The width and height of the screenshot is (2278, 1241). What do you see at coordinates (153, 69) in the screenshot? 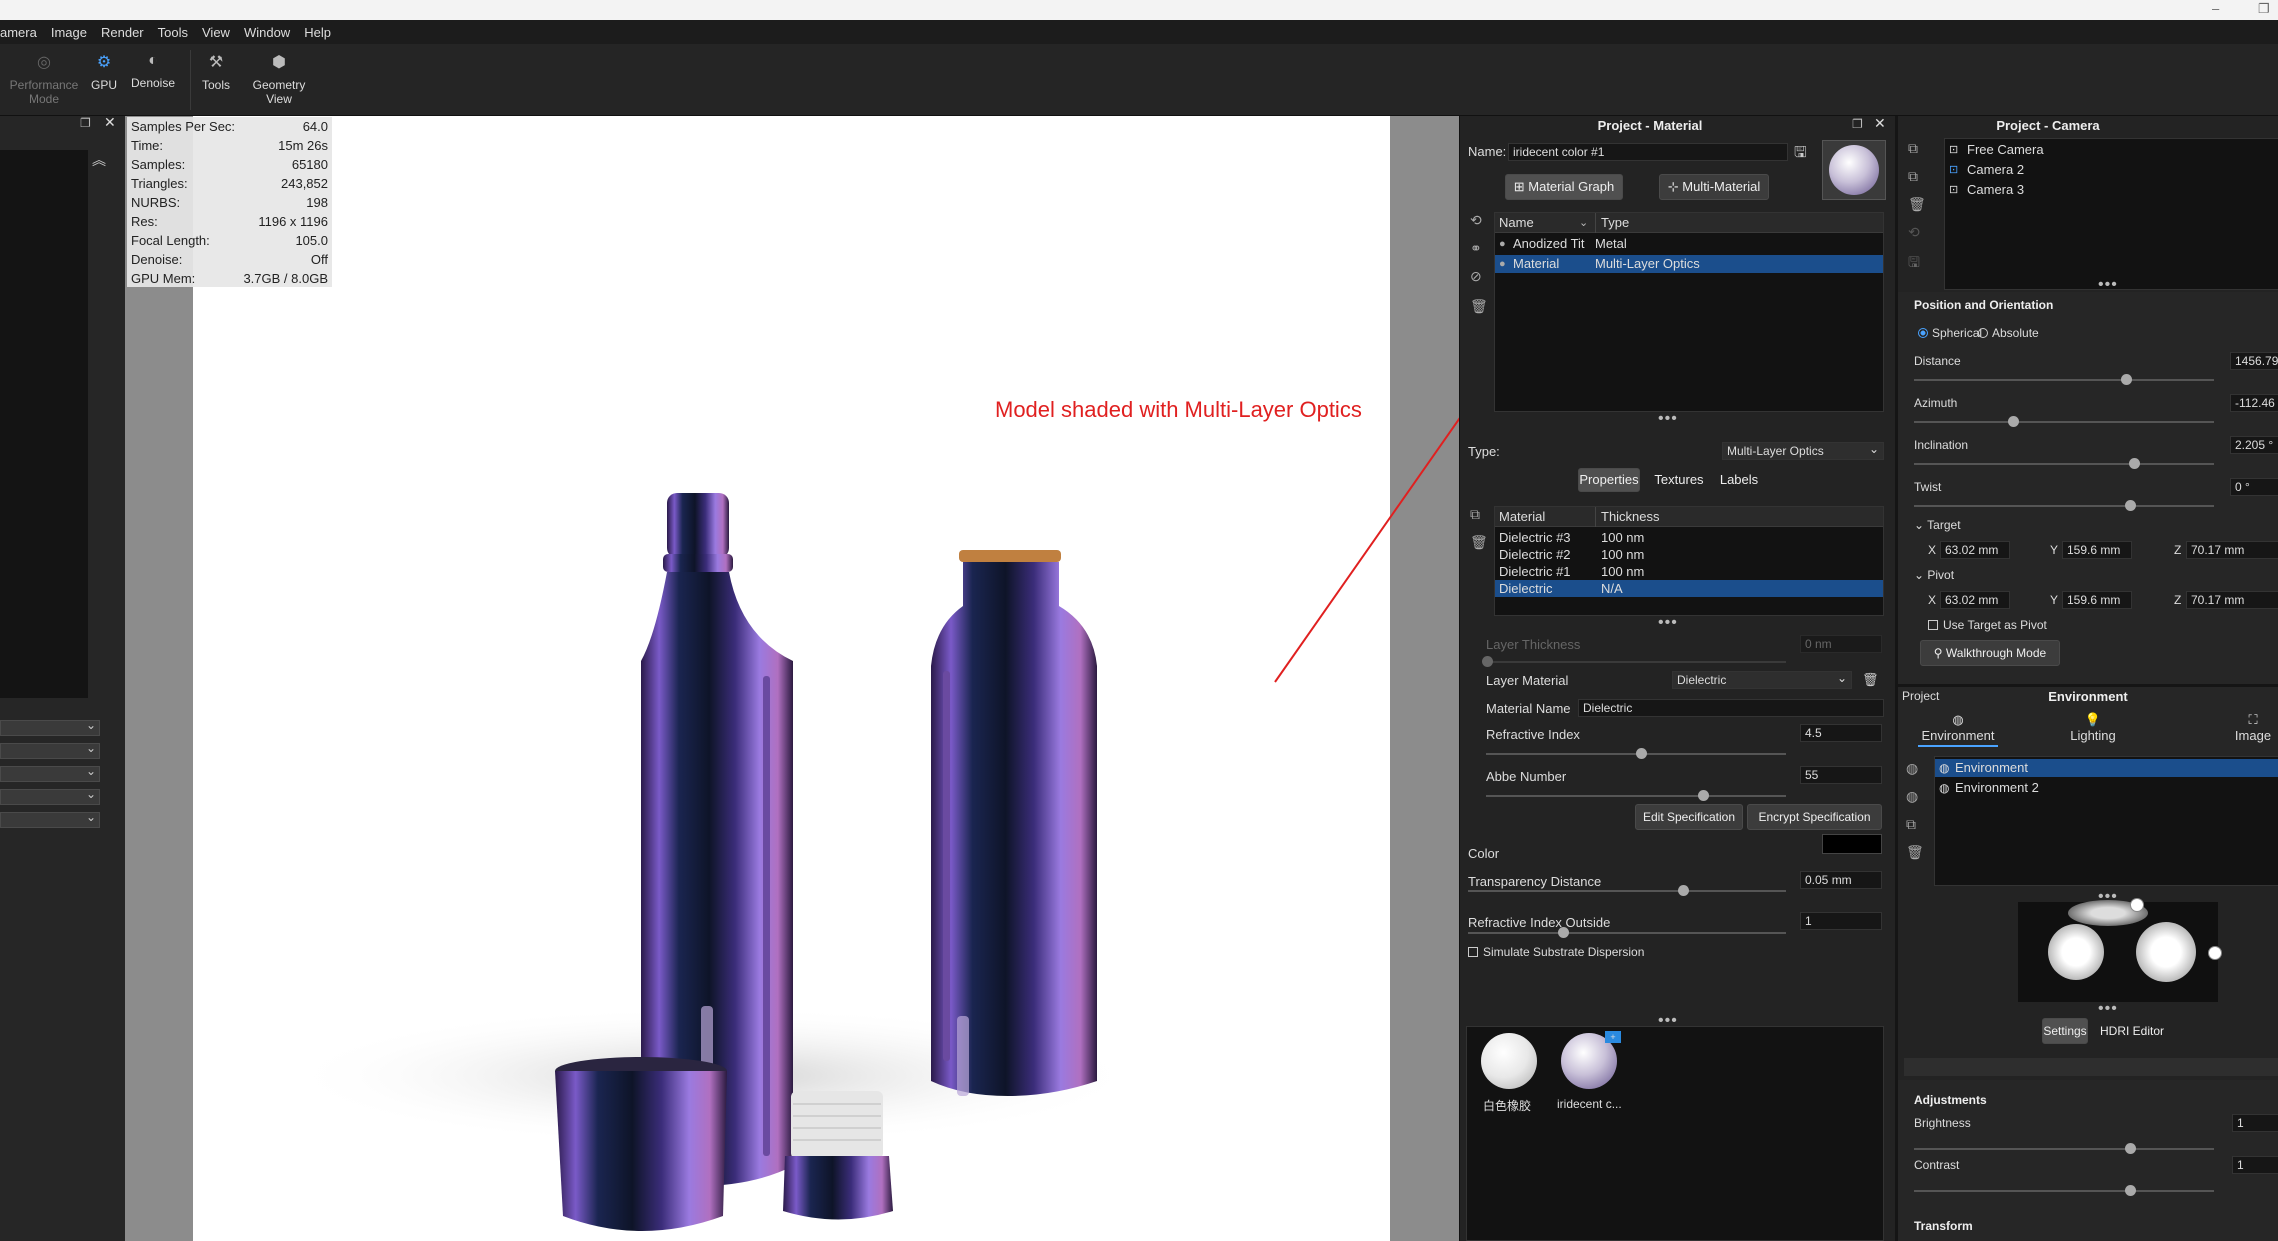
I see `denoise-button: ◐ Denoise` at bounding box center [153, 69].